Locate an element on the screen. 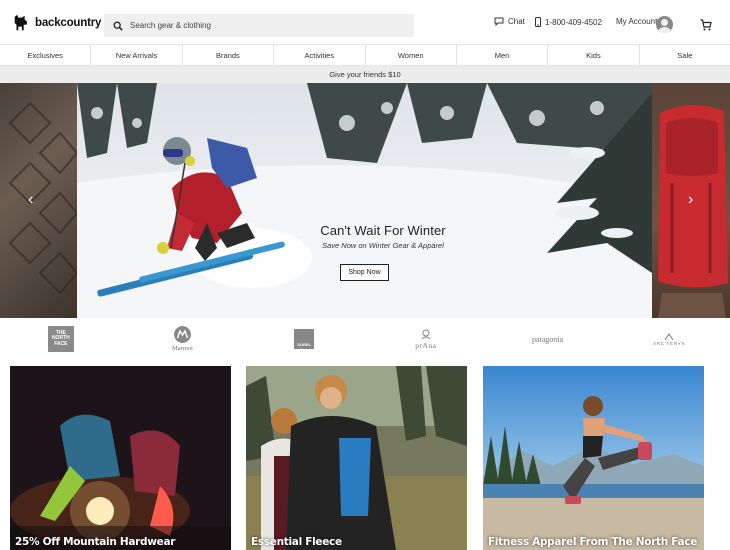 Image resolution: width=730 pixels, height=550 pixels. phone-number: 1-800-409-4502 is located at coordinates (573, 22).